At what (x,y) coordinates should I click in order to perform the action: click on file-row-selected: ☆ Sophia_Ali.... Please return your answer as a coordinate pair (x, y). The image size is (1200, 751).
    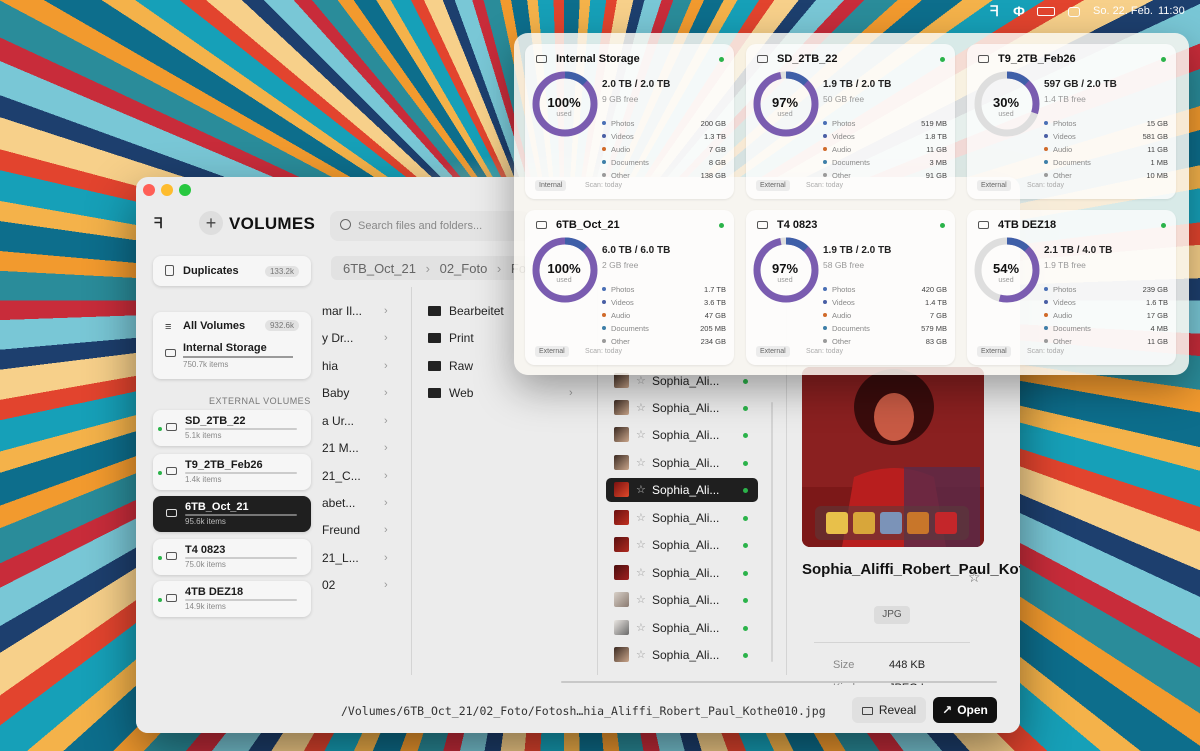
    Looking at the image, I should click on (682, 490).